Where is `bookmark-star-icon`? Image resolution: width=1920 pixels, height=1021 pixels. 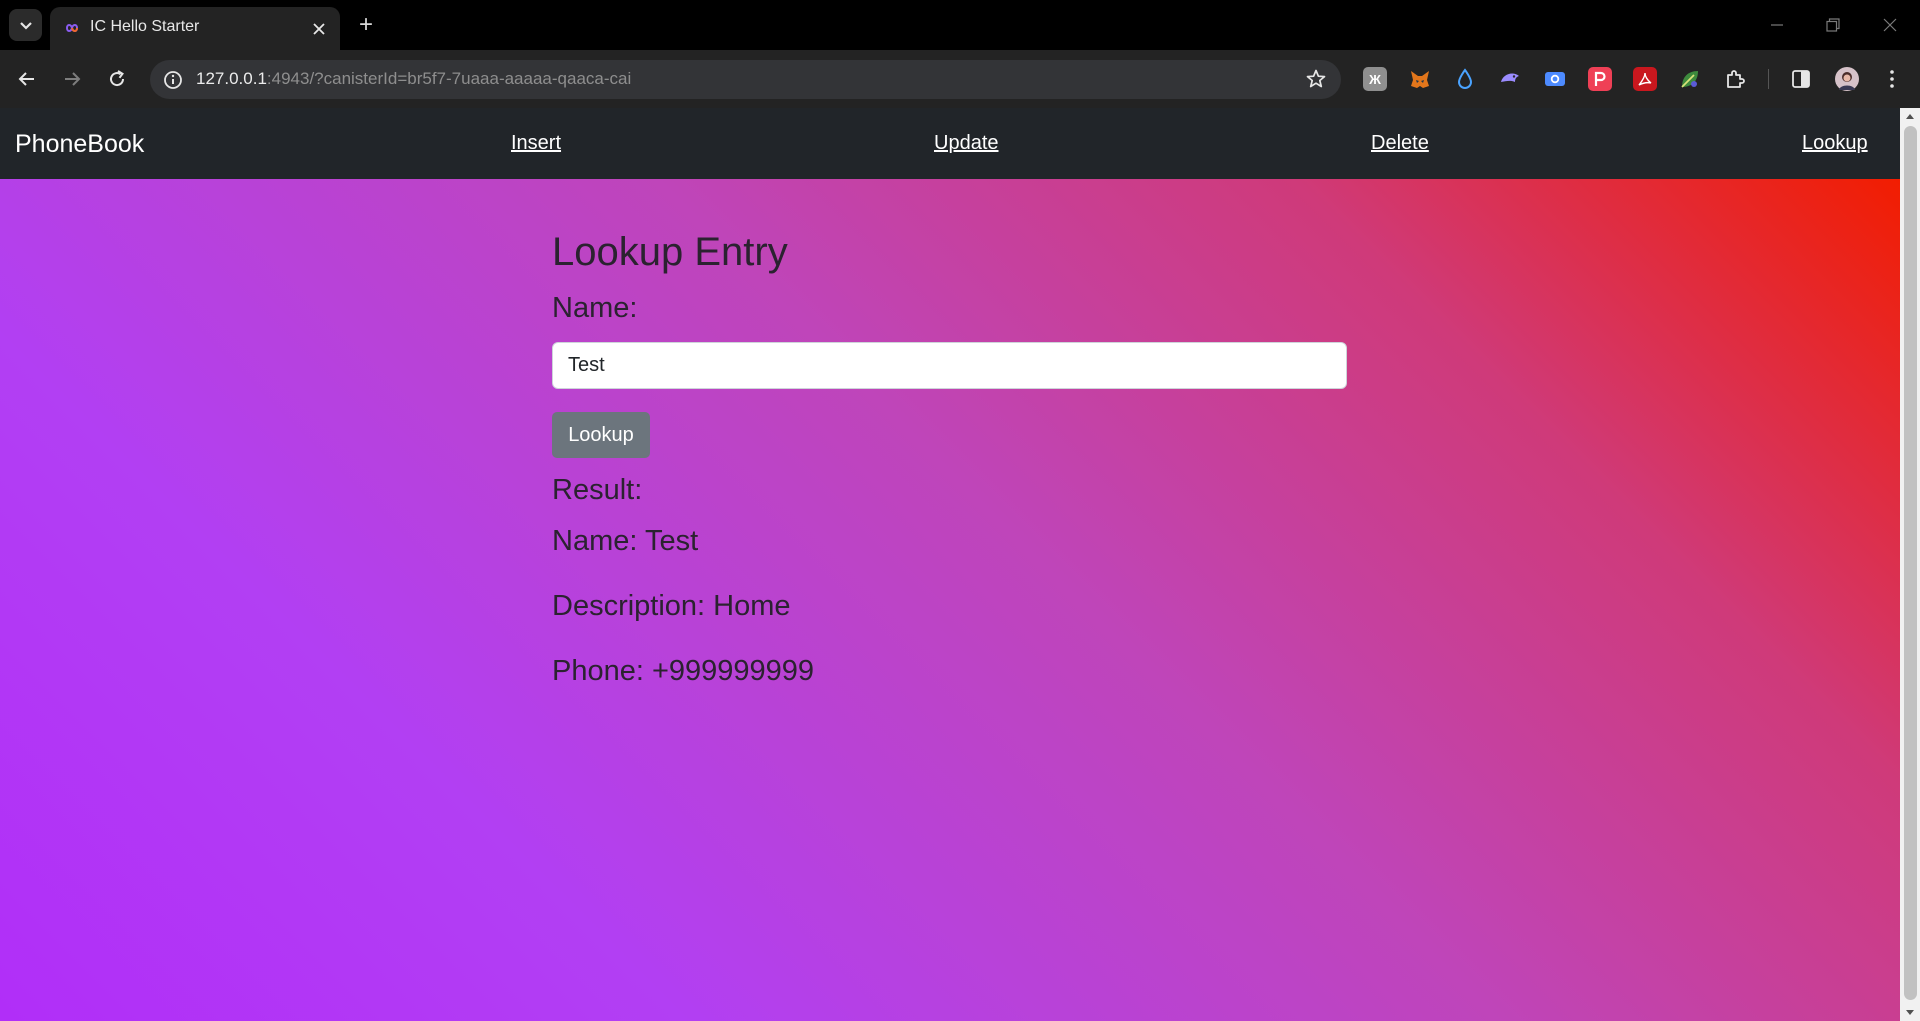
bookmark-star-icon is located at coordinates (1316, 79).